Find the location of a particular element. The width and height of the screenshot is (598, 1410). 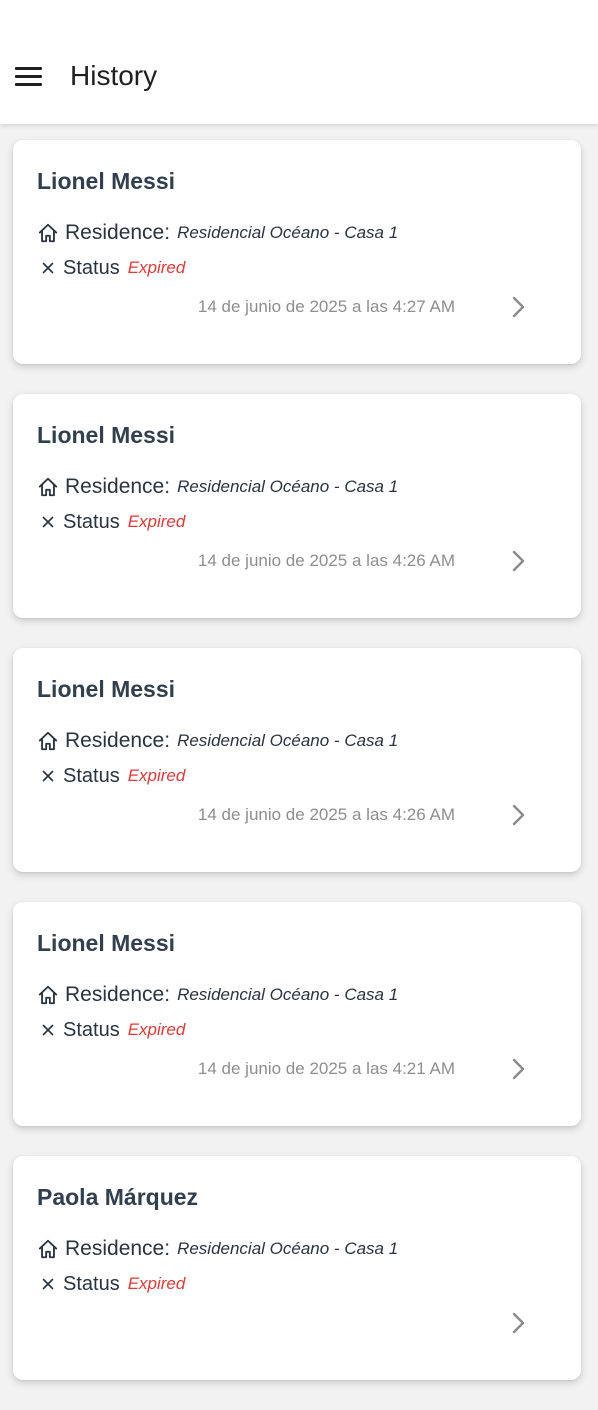

hamburger-menu-icon is located at coordinates (28, 76).